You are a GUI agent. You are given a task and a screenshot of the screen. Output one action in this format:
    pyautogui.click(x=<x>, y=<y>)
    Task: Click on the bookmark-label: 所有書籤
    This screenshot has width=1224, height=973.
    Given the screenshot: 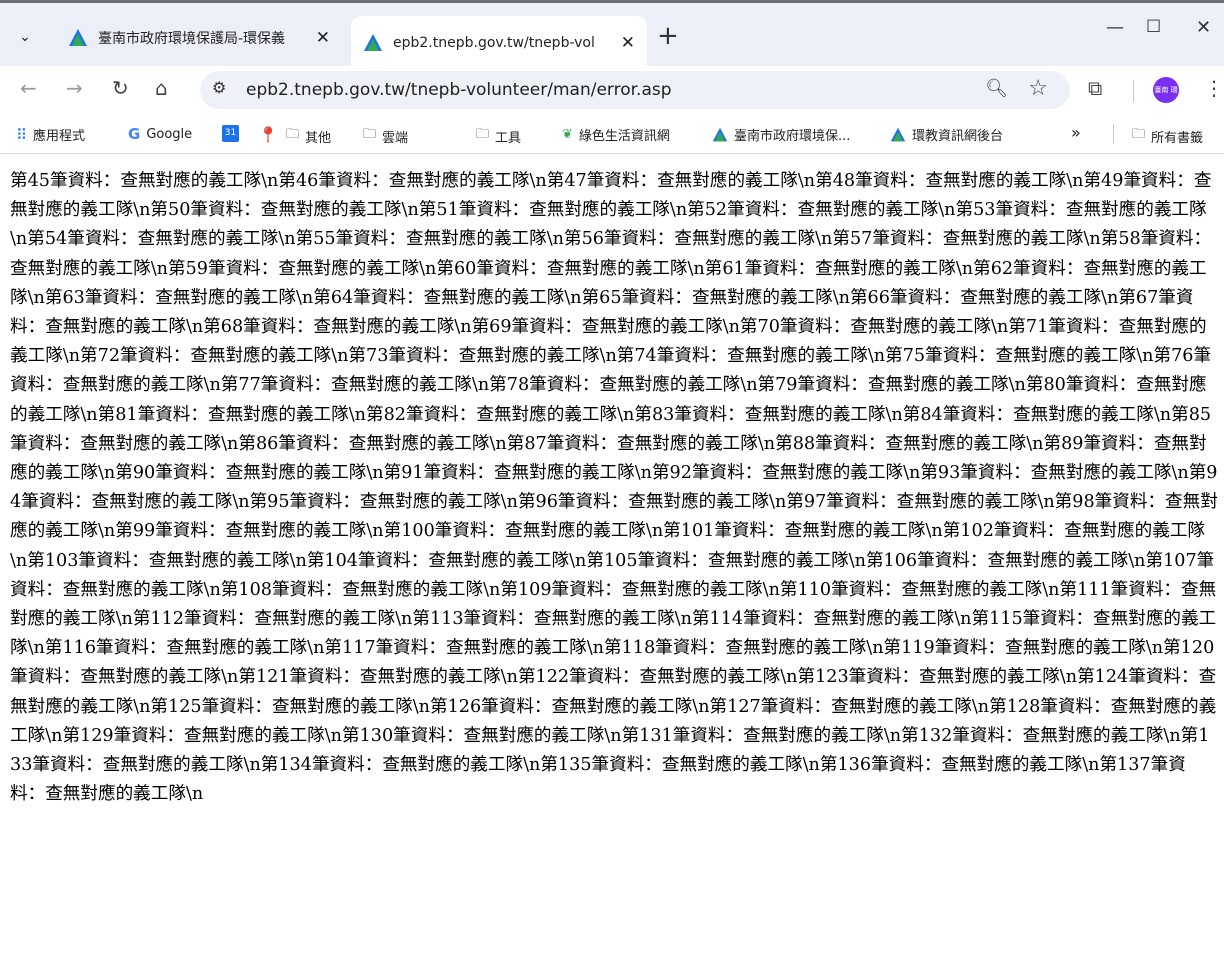 What is the action you would take?
    pyautogui.click(x=1177, y=138)
    